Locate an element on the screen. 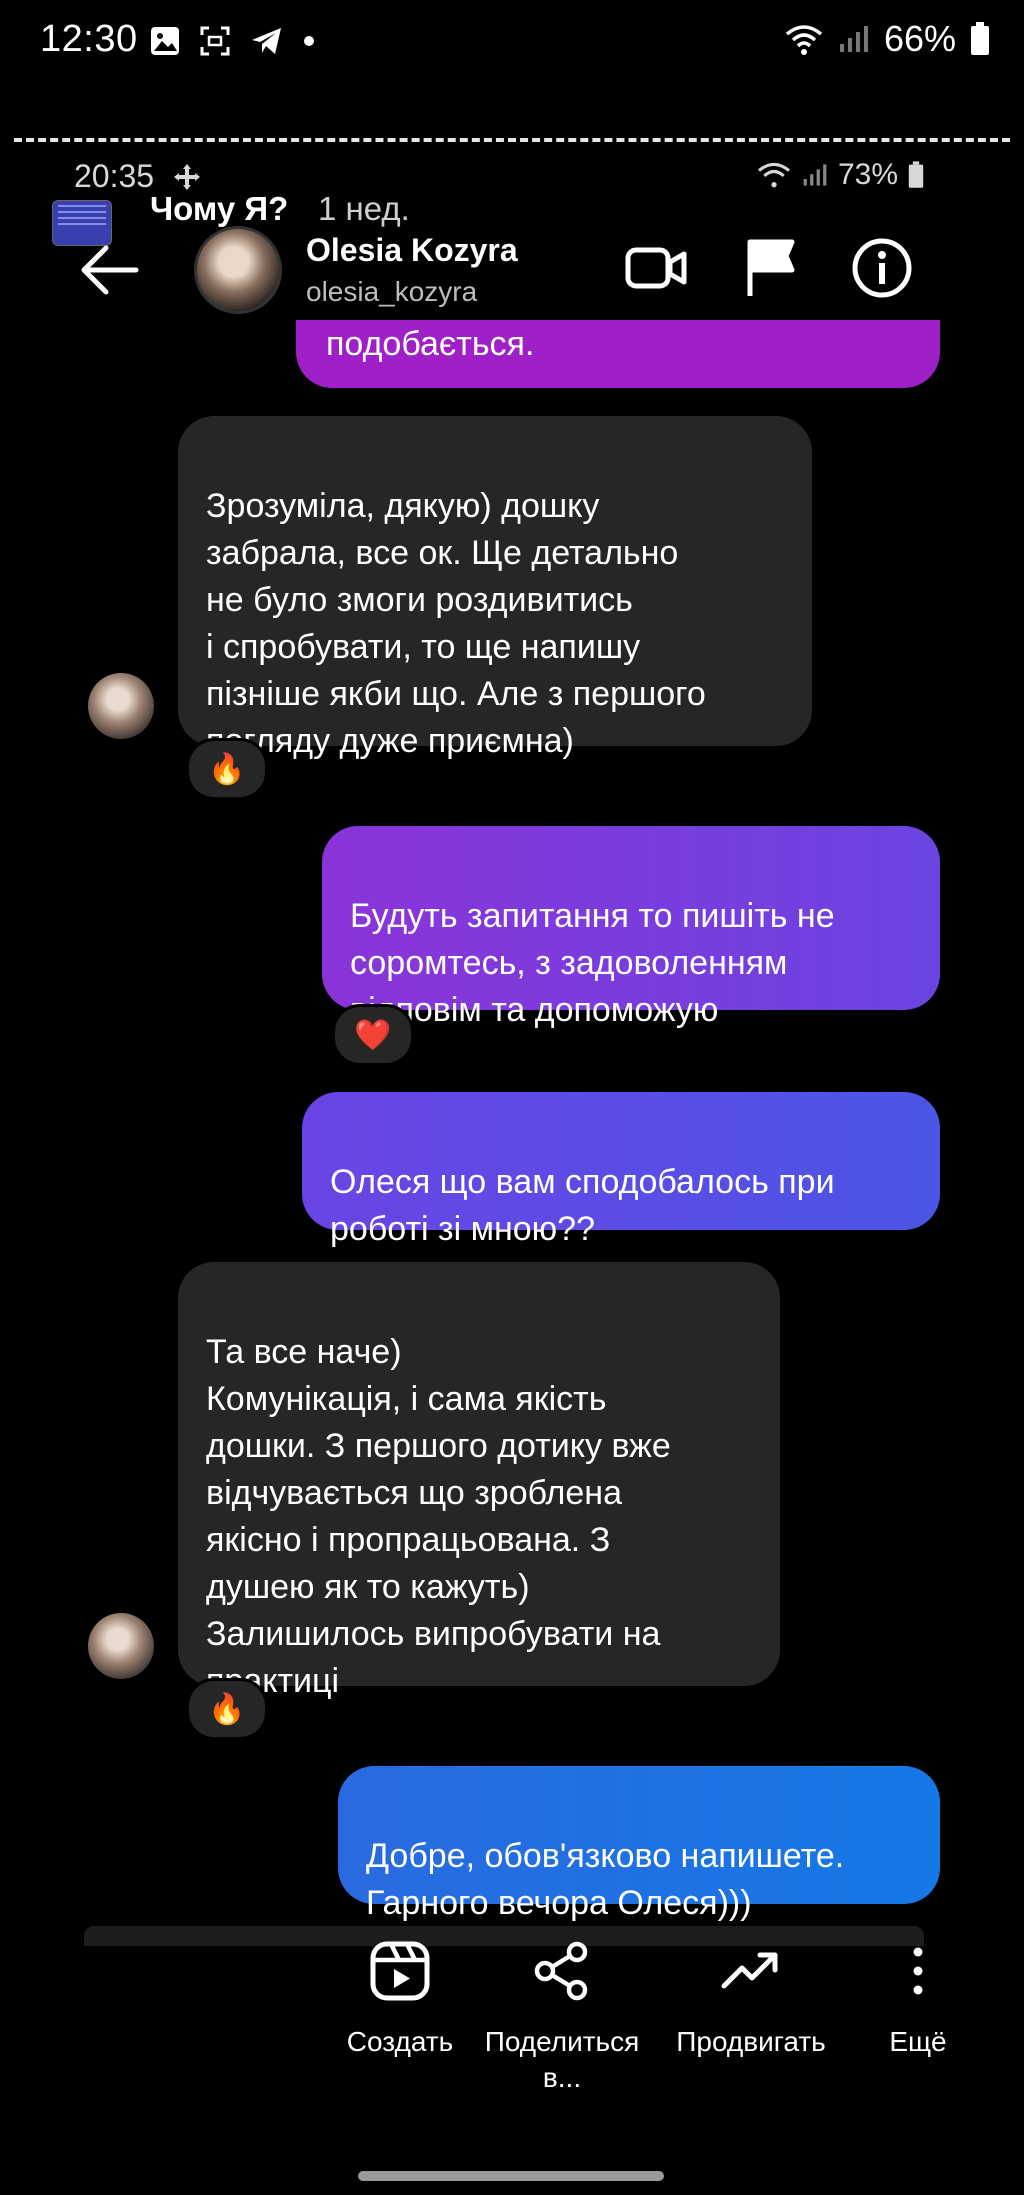 The image size is (1024, 2195). inner-status-right: 73% is located at coordinates (840, 175).